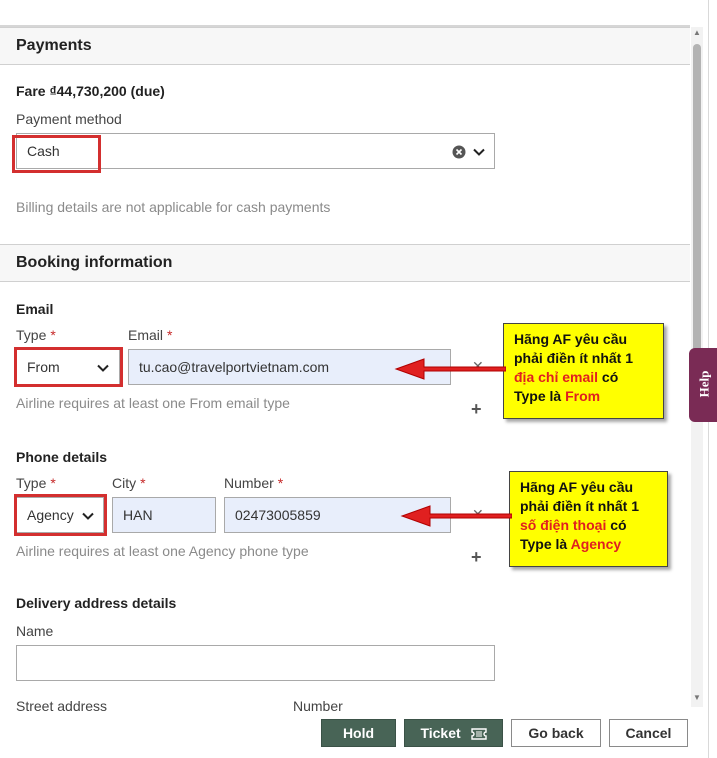 The height and width of the screenshot is (758, 717). Describe the element at coordinates (255, 663) in the screenshot. I see `delivery-name-input` at that location.